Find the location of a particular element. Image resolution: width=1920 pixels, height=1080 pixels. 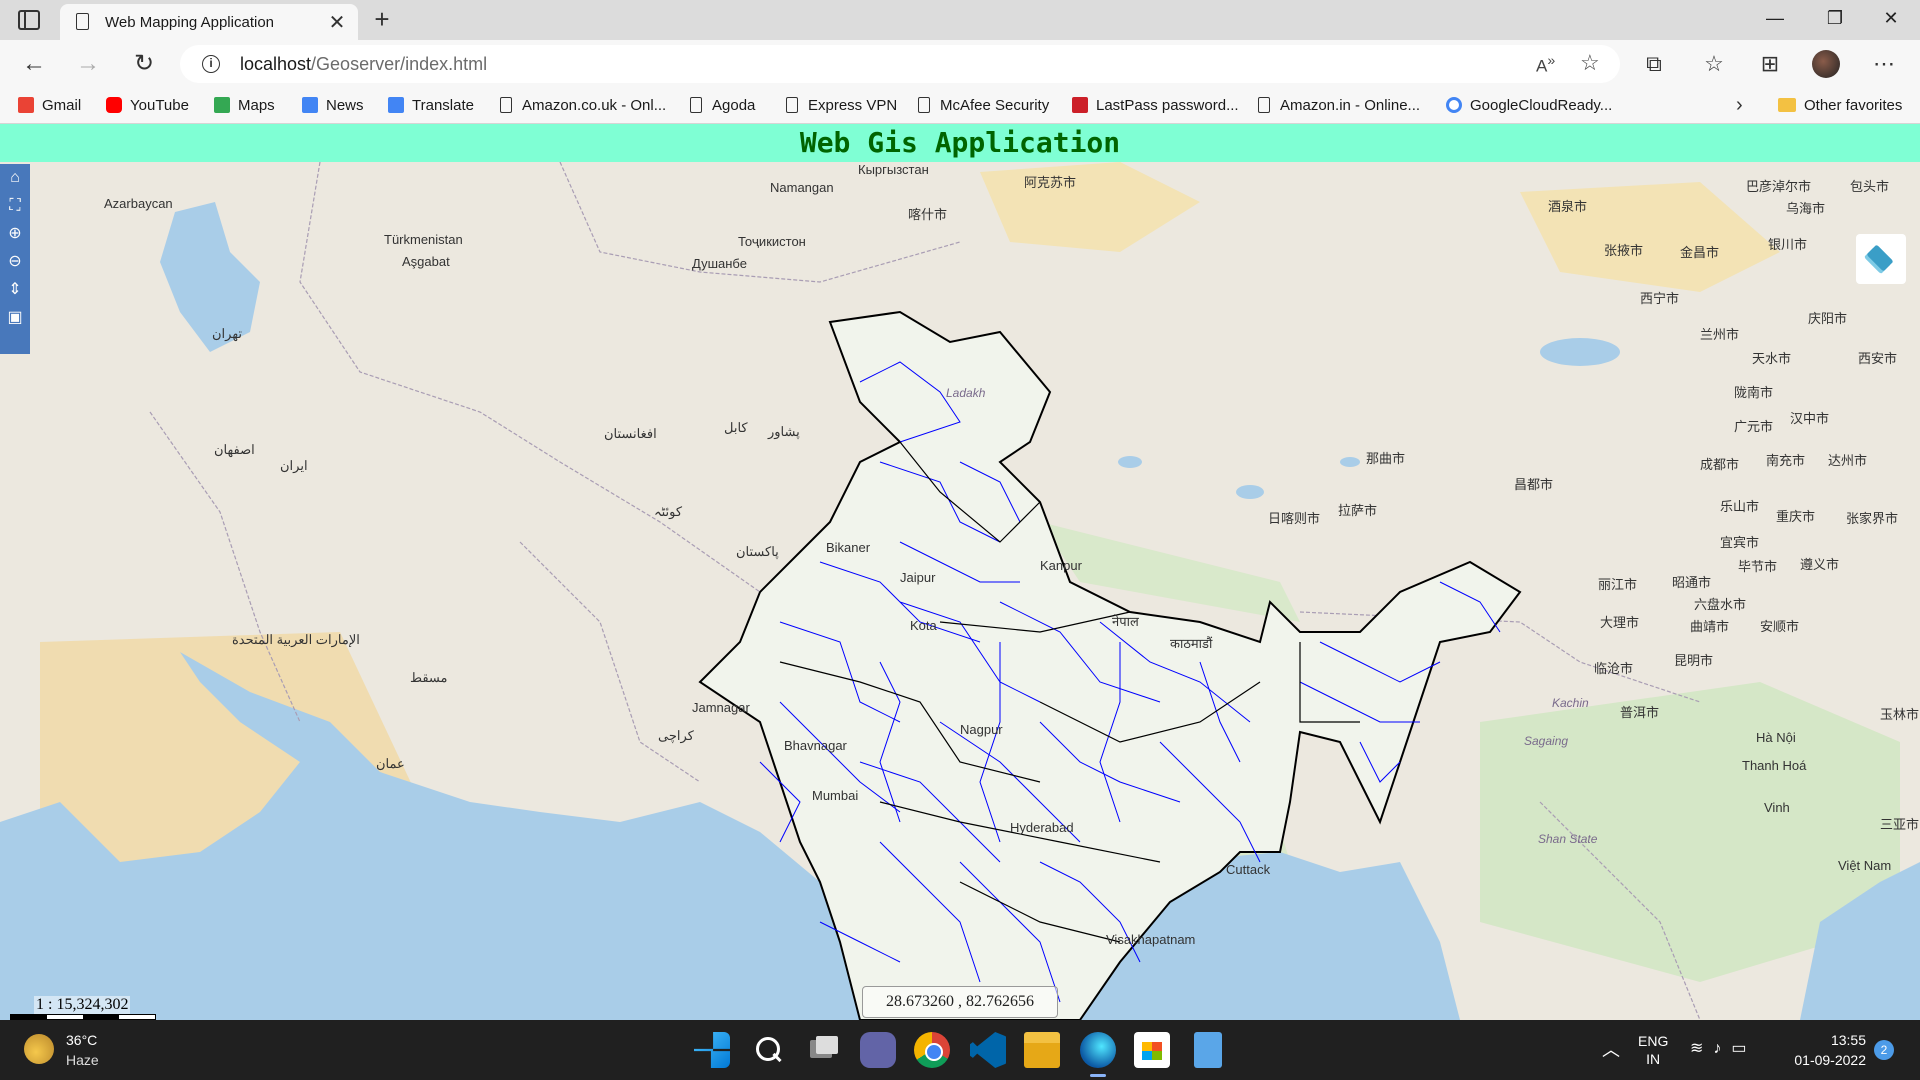

active-app-indicator is located at coordinates (1098, 1075).